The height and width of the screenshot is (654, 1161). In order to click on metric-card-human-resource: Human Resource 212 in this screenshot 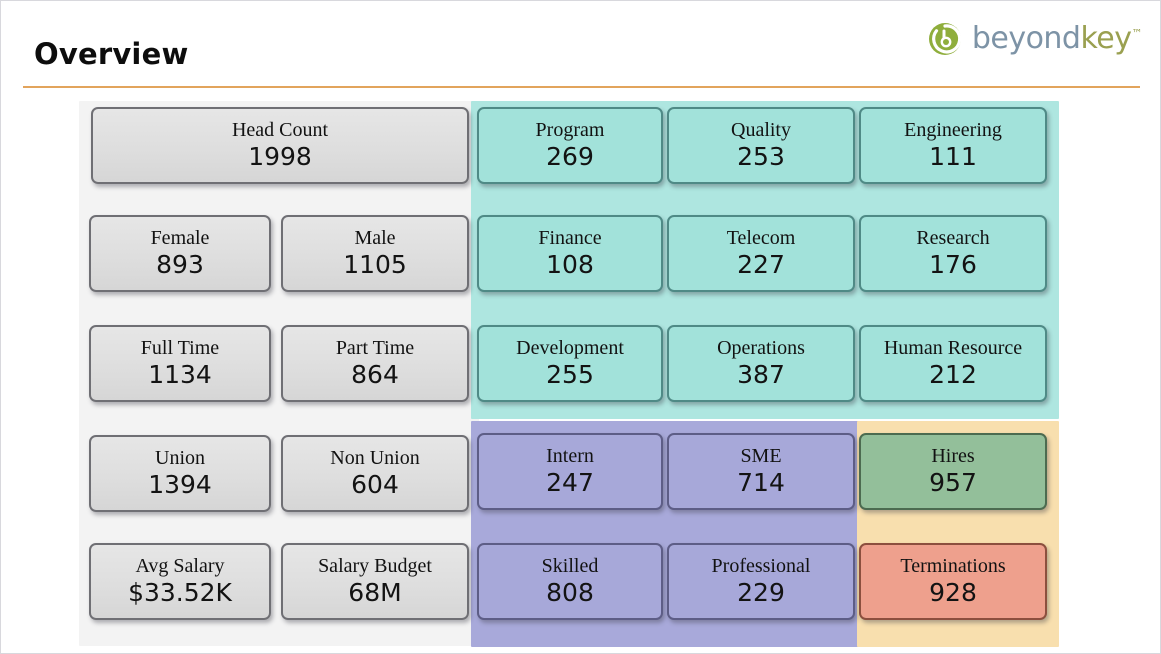, I will do `click(953, 363)`.